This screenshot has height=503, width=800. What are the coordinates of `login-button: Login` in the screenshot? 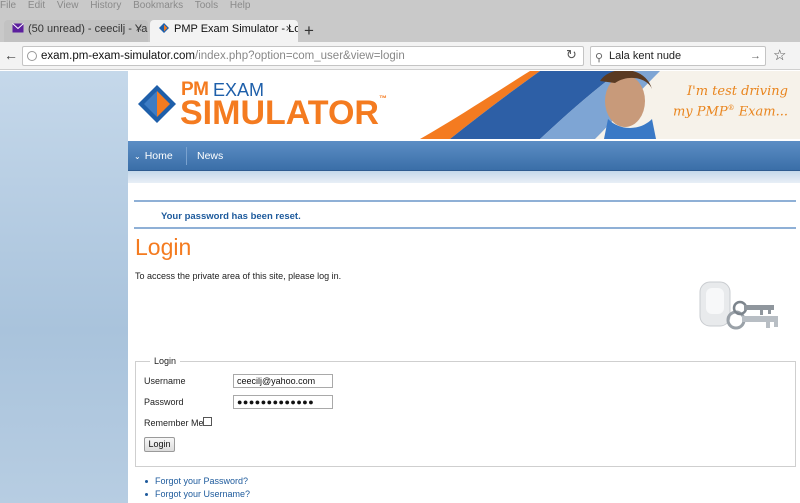 It's located at (159, 444).